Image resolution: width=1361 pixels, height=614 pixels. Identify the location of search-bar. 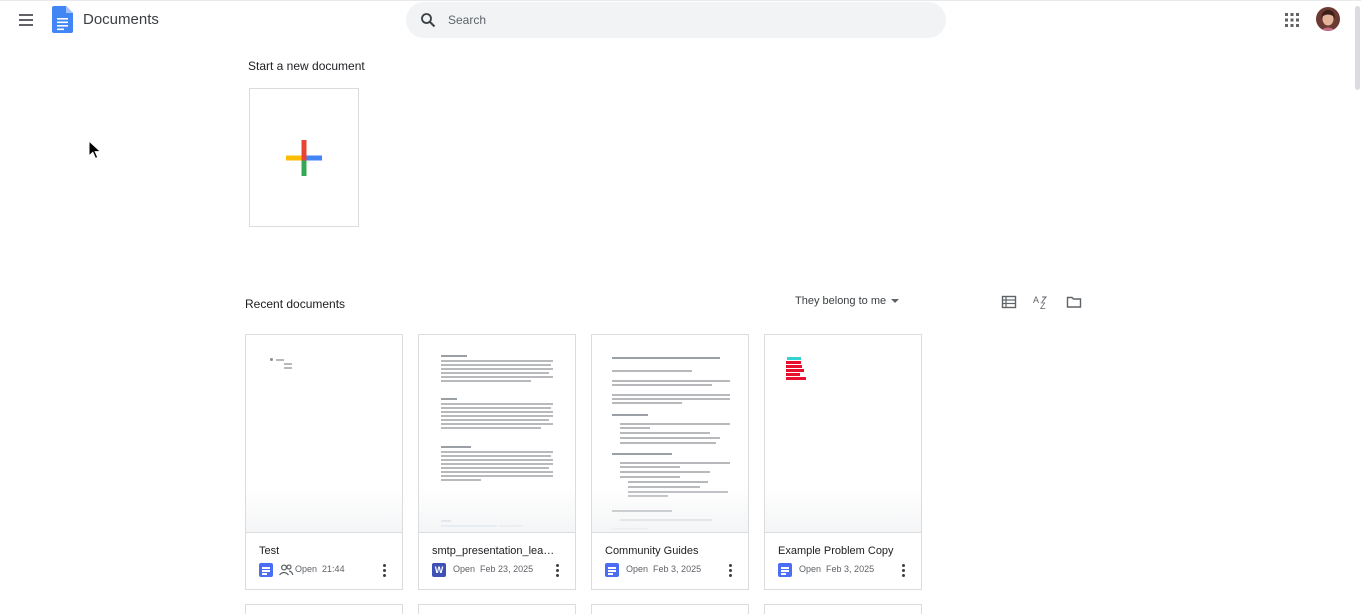
(676, 20).